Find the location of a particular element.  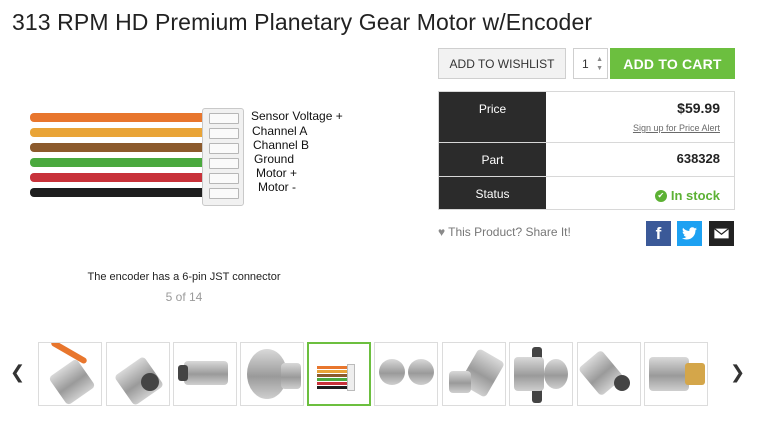

share-text: This Product? Share It! is located at coordinates (509, 232).